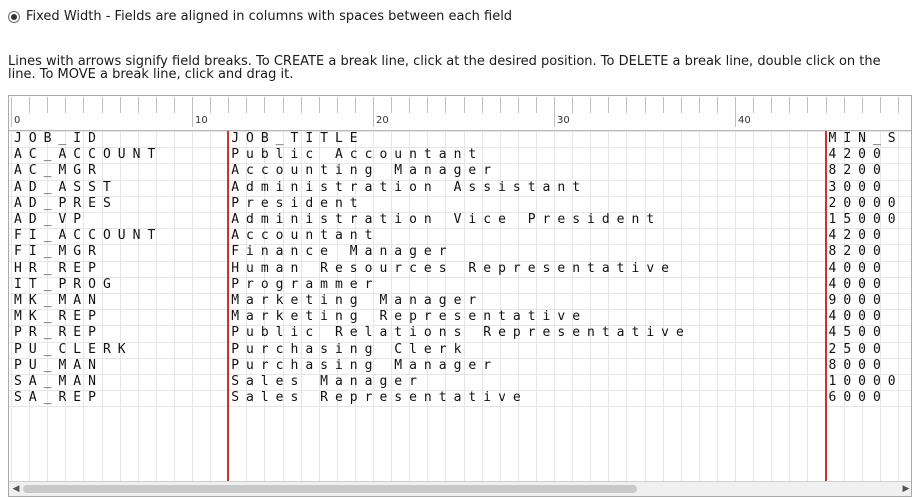 The height and width of the screenshot is (497, 914). What do you see at coordinates (16, 489) in the screenshot?
I see `triangle-left-icon: ◀` at bounding box center [16, 489].